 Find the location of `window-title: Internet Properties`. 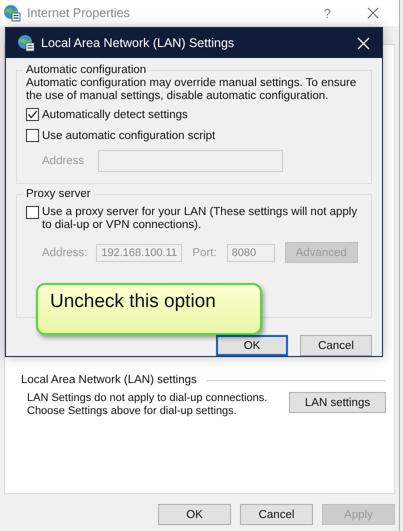

window-title: Internet Properties is located at coordinates (79, 13).